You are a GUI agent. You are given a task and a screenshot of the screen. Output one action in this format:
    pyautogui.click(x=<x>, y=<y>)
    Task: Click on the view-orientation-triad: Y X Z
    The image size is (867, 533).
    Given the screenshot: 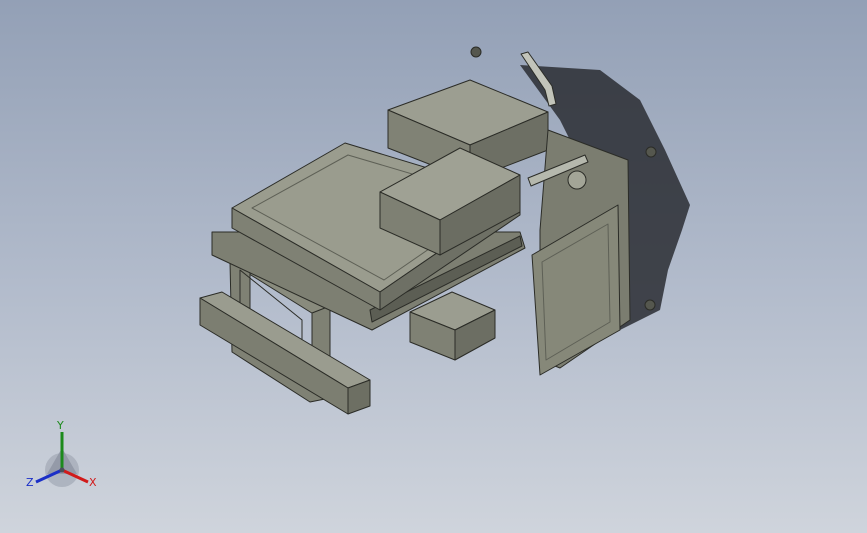 What is the action you would take?
    pyautogui.click(x=67, y=458)
    